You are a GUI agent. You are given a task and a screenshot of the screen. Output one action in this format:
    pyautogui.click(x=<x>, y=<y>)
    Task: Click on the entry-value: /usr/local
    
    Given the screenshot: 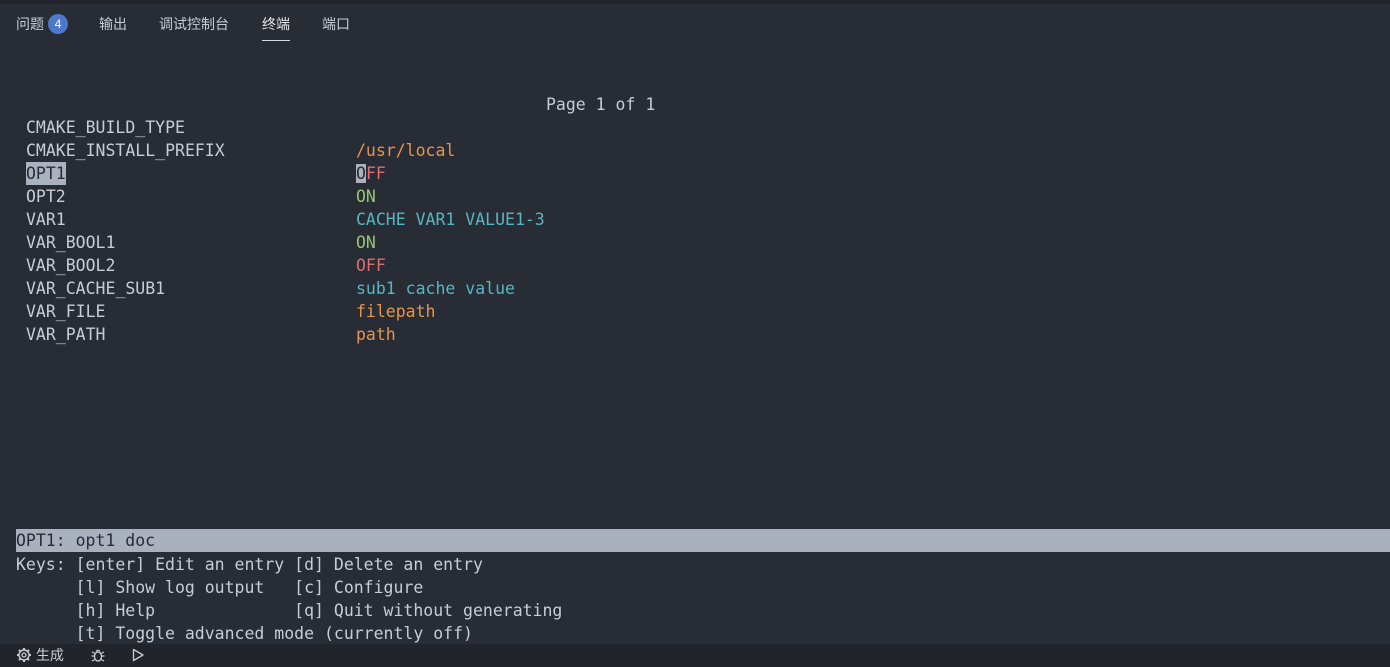 What is the action you would take?
    pyautogui.click(x=406, y=150)
    